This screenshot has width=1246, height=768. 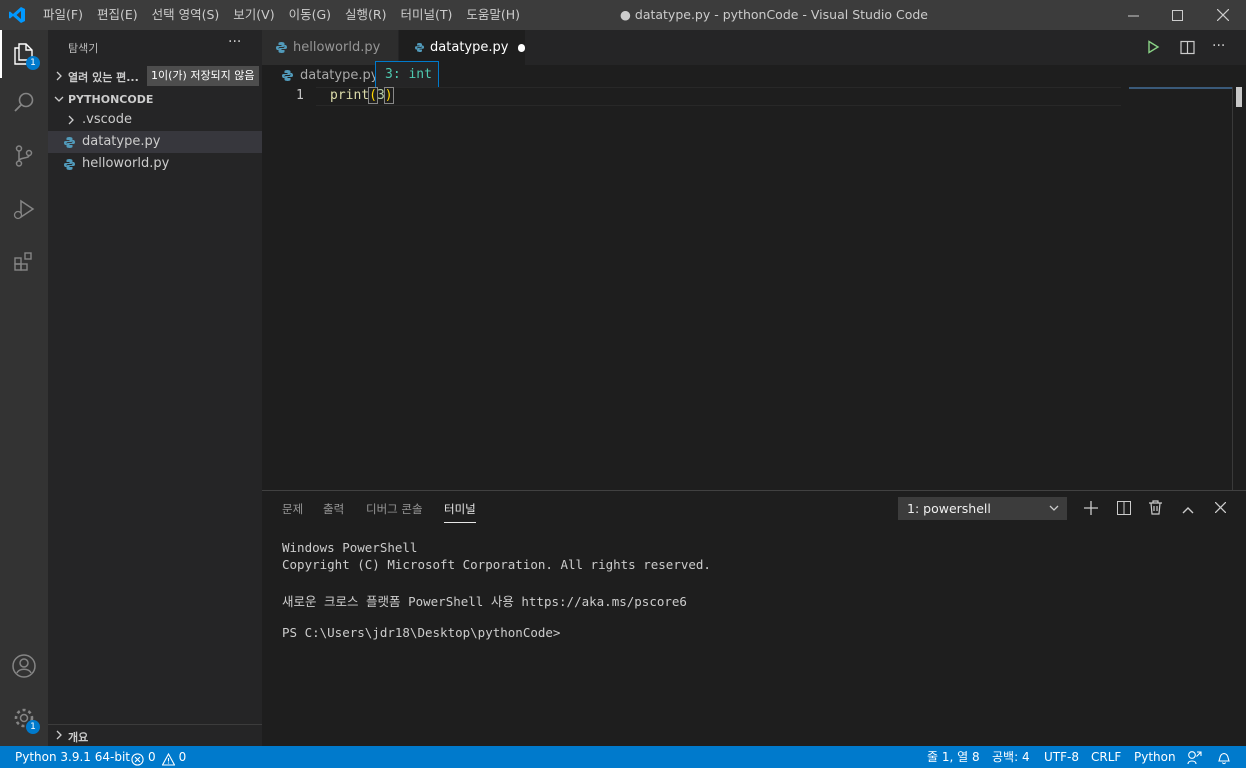 I want to click on feedback-button, so click(x=1194, y=759).